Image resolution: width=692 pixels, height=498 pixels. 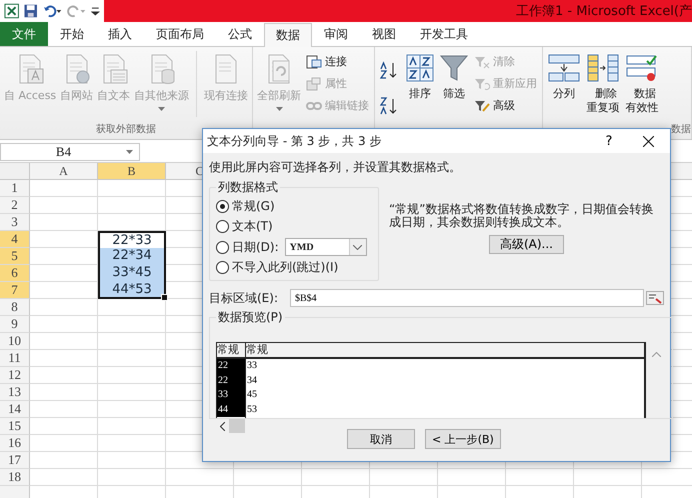 What do you see at coordinates (336, 34) in the screenshot?
I see `ribbon-tab: 审阅` at bounding box center [336, 34].